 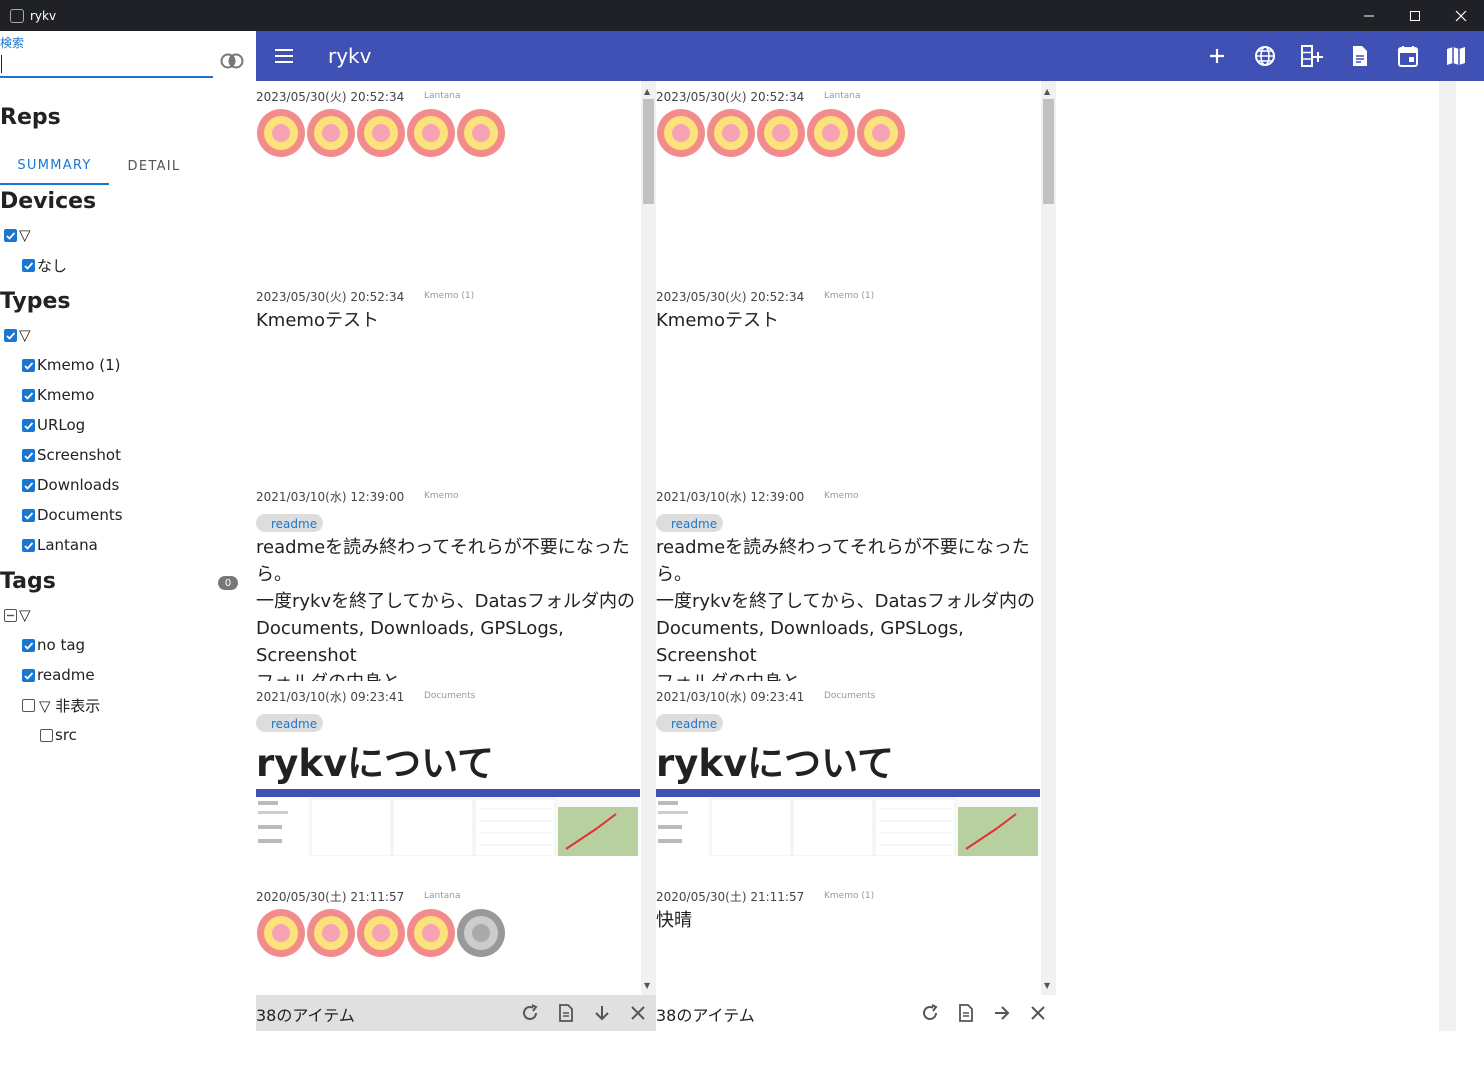 What do you see at coordinates (30, 117) in the screenshot?
I see `reps-heading: Reps` at bounding box center [30, 117].